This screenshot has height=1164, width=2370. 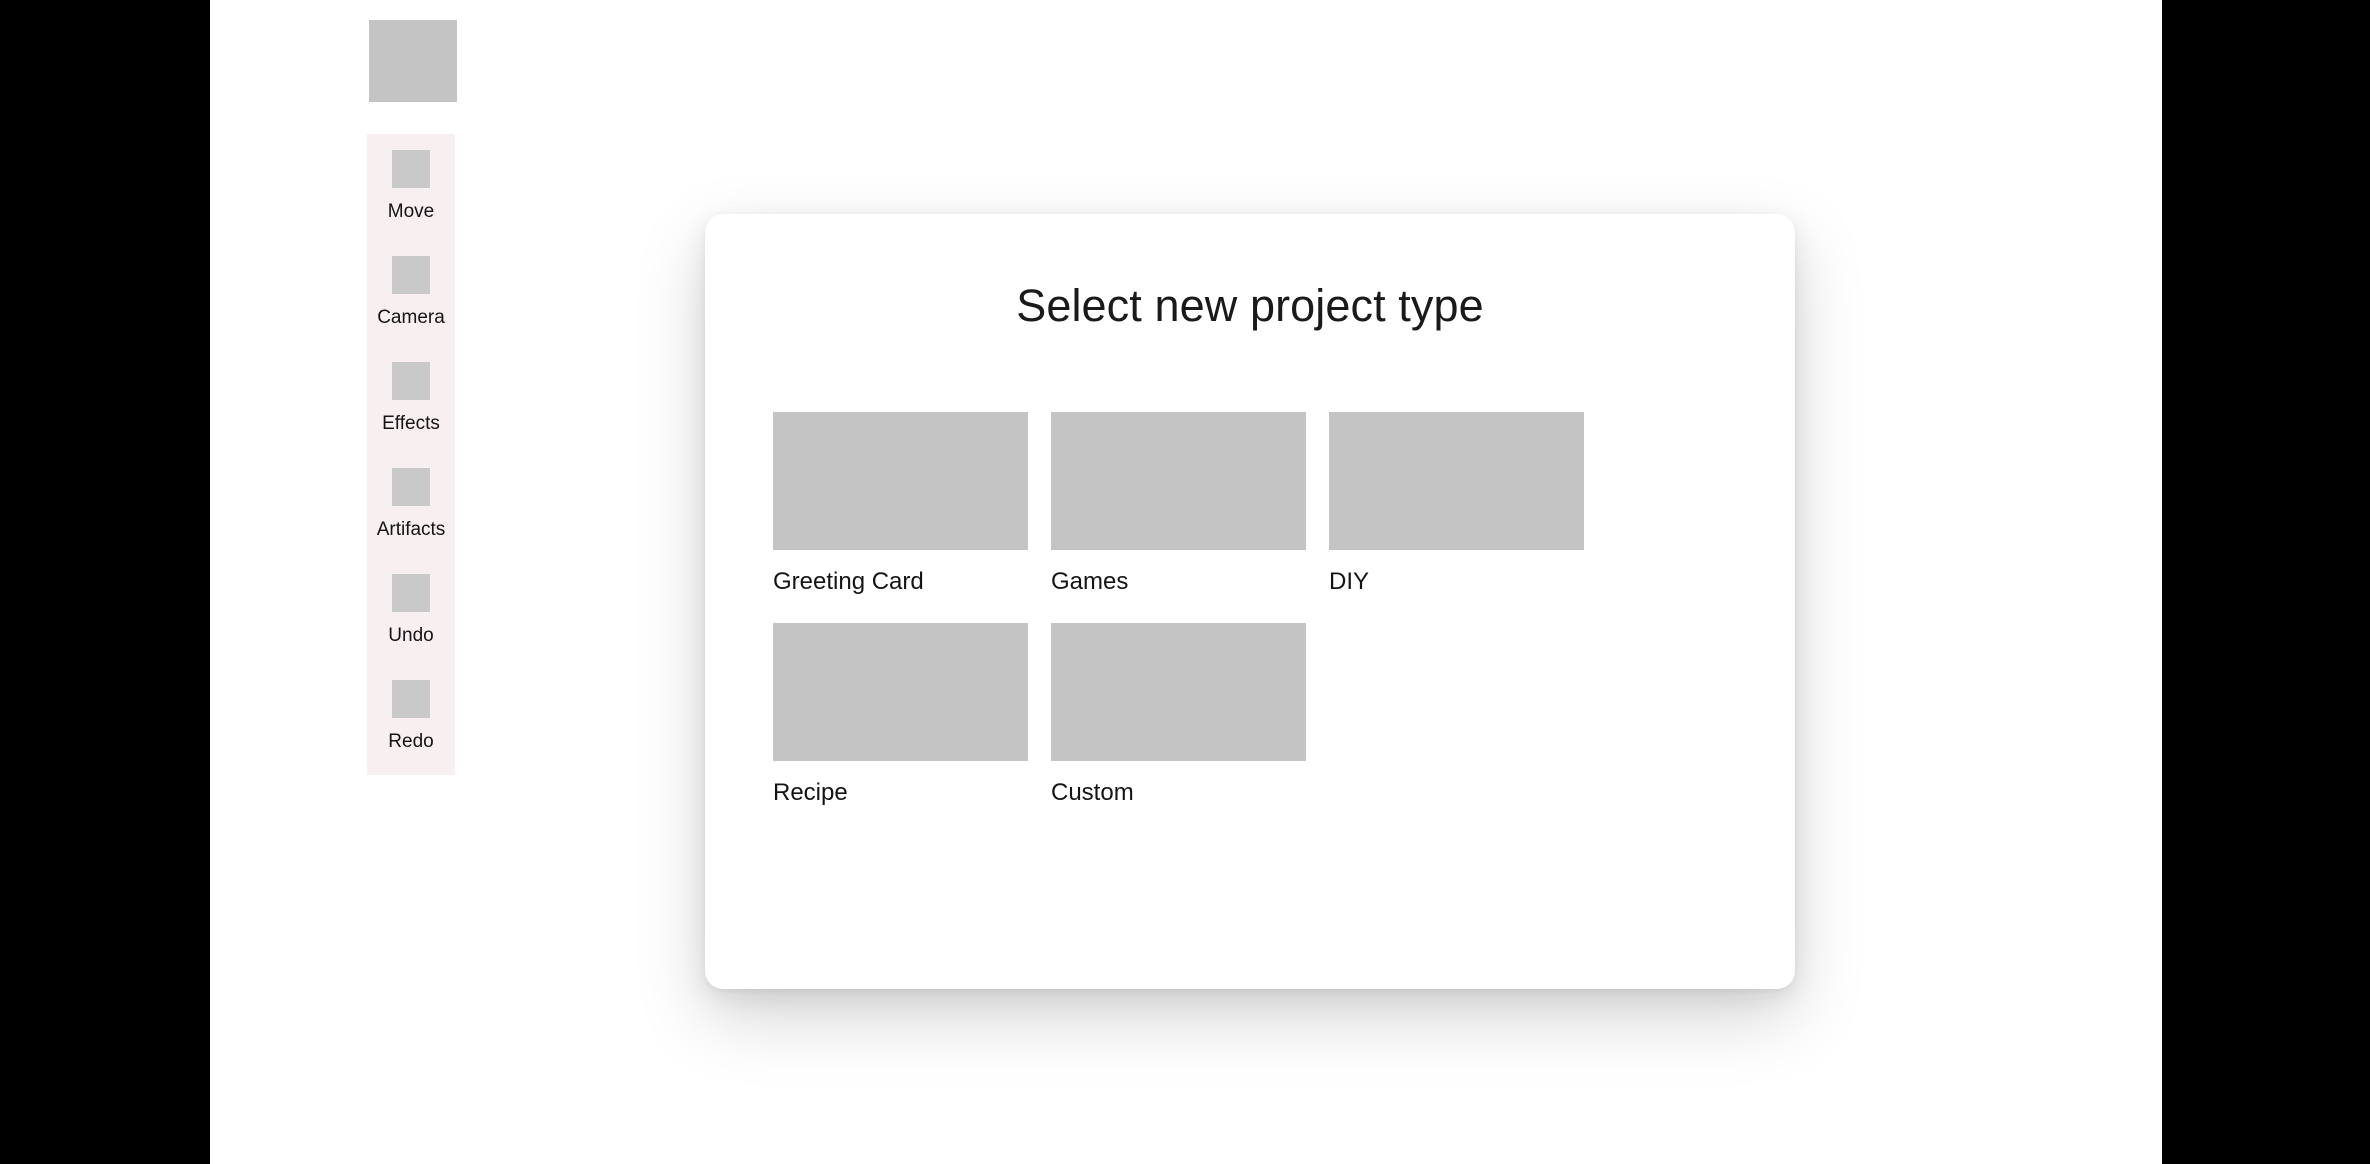 What do you see at coordinates (1178, 481) in the screenshot?
I see `games-thumbnail` at bounding box center [1178, 481].